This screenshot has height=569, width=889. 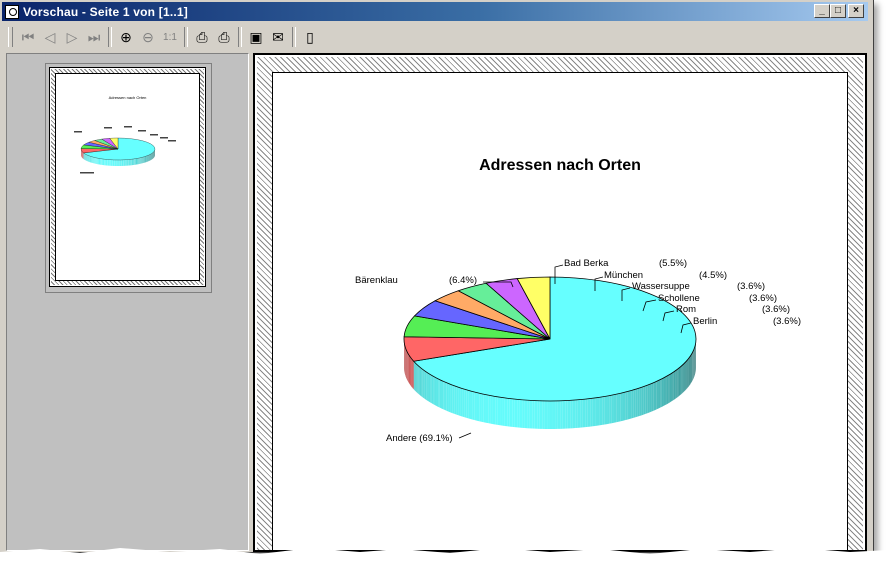 What do you see at coordinates (661, 286) in the screenshot?
I see `slice-name-label: Wassersuppe` at bounding box center [661, 286].